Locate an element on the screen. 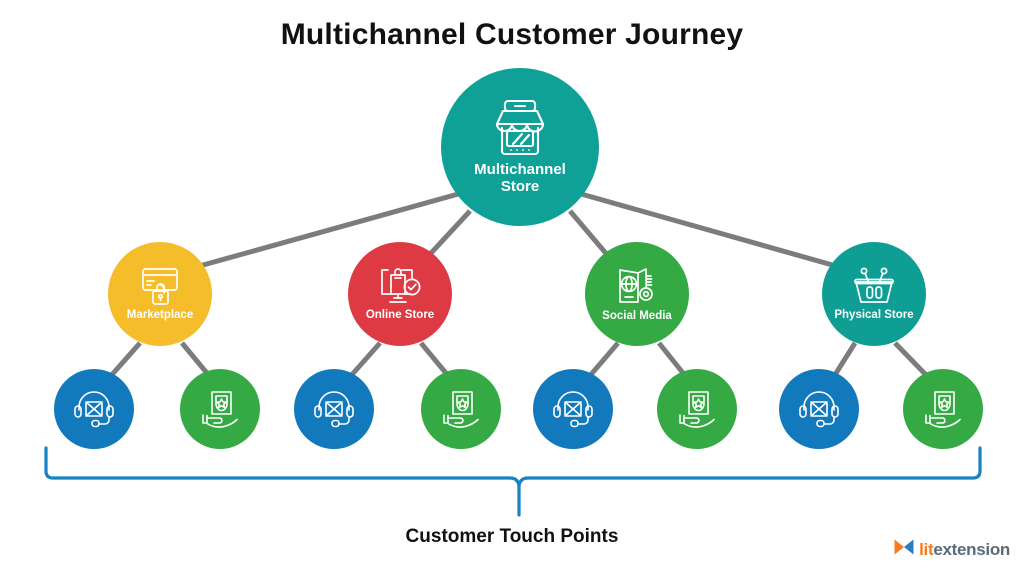 This screenshot has height=576, width=1024. litextension-logo: litextension is located at coordinates (951, 549).